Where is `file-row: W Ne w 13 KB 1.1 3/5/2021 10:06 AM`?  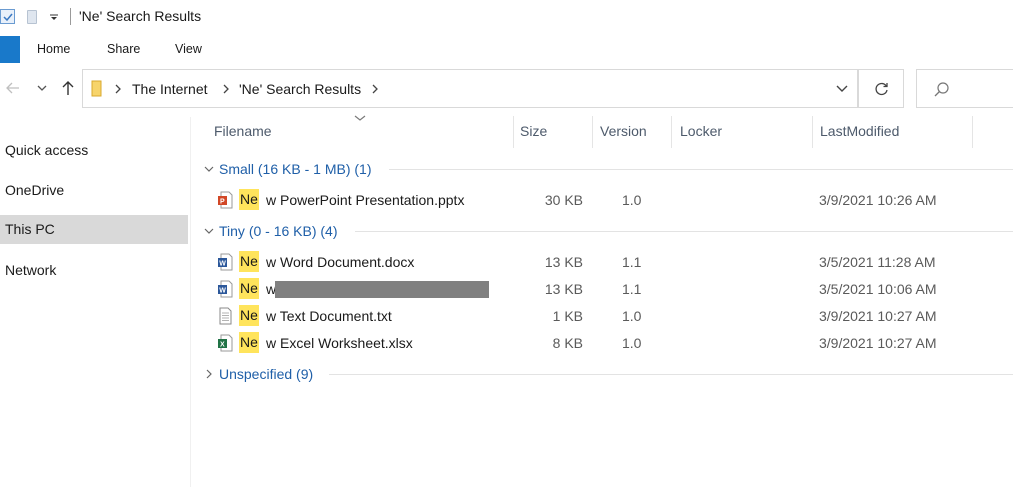 file-row: W Ne w 13 KB 1.1 3/5/2021 10:06 AM is located at coordinates (602, 289).